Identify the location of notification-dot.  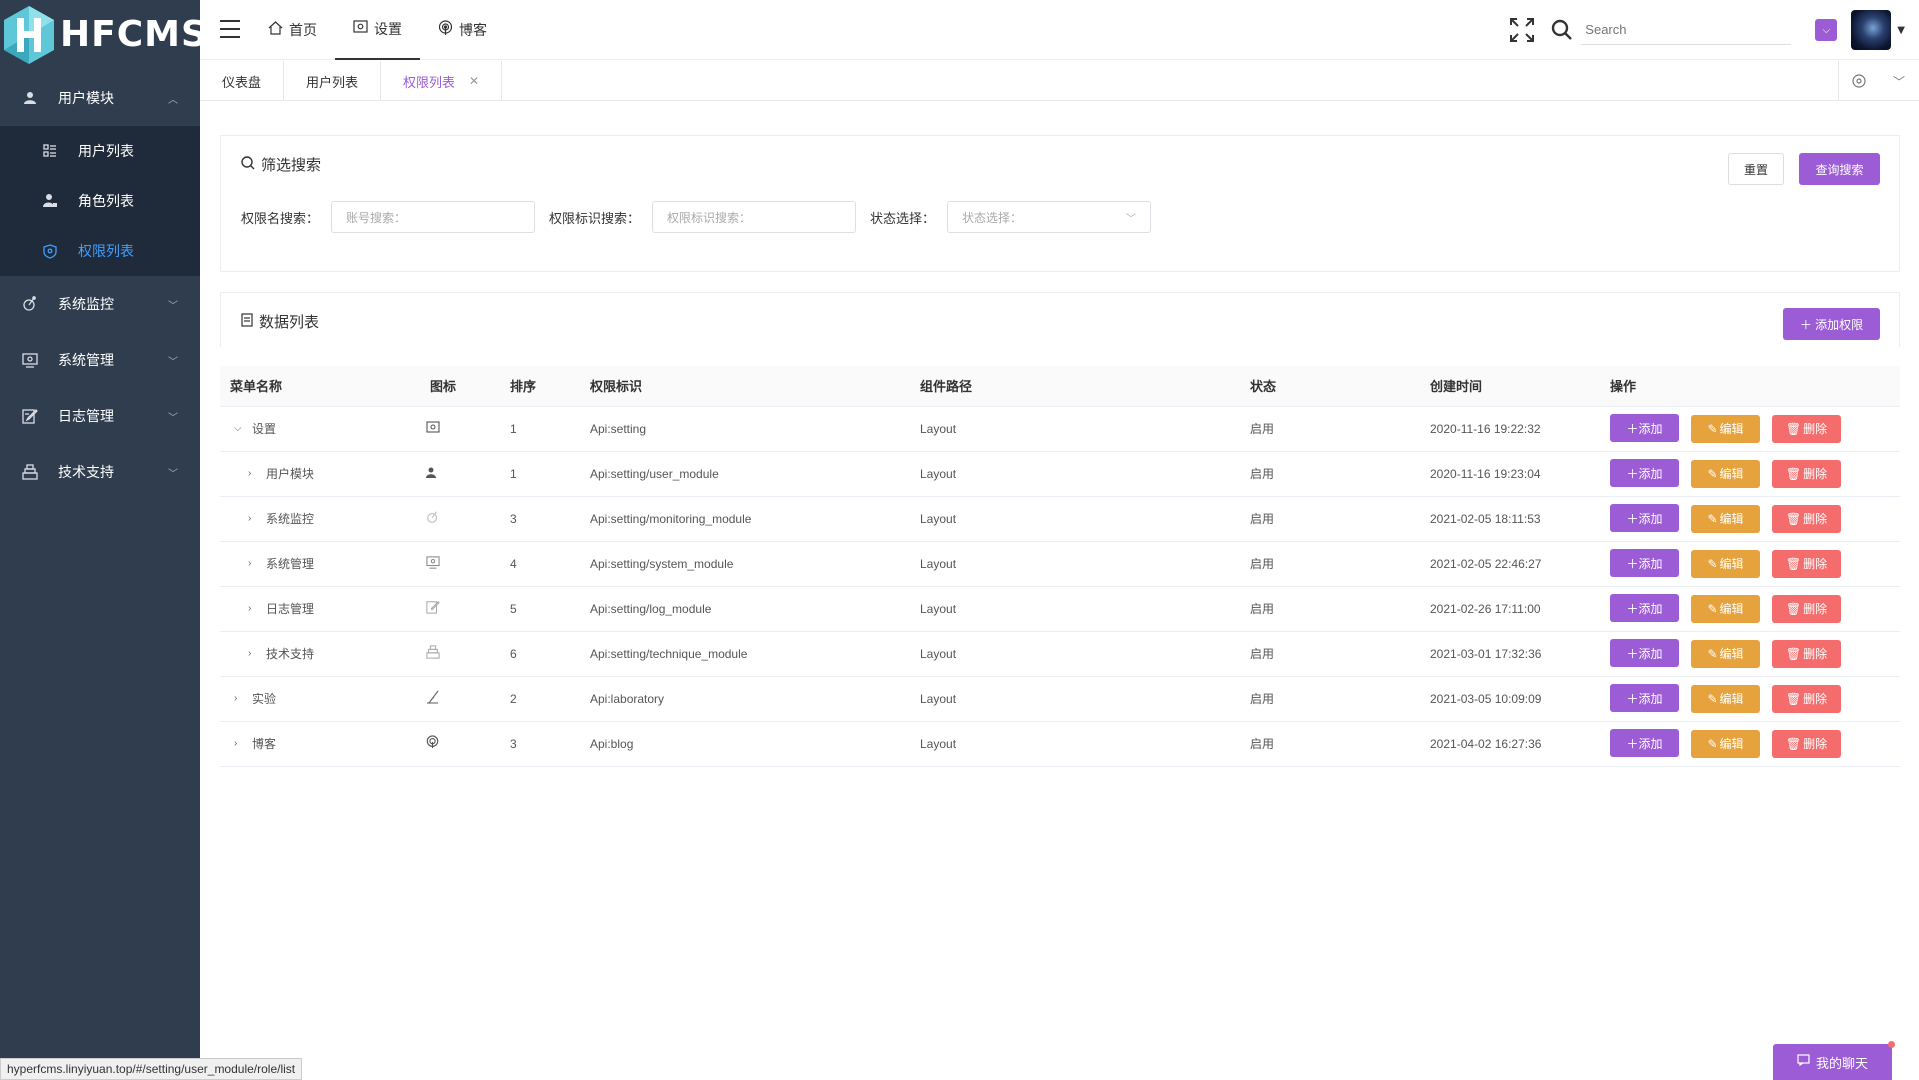
(1891, 1044).